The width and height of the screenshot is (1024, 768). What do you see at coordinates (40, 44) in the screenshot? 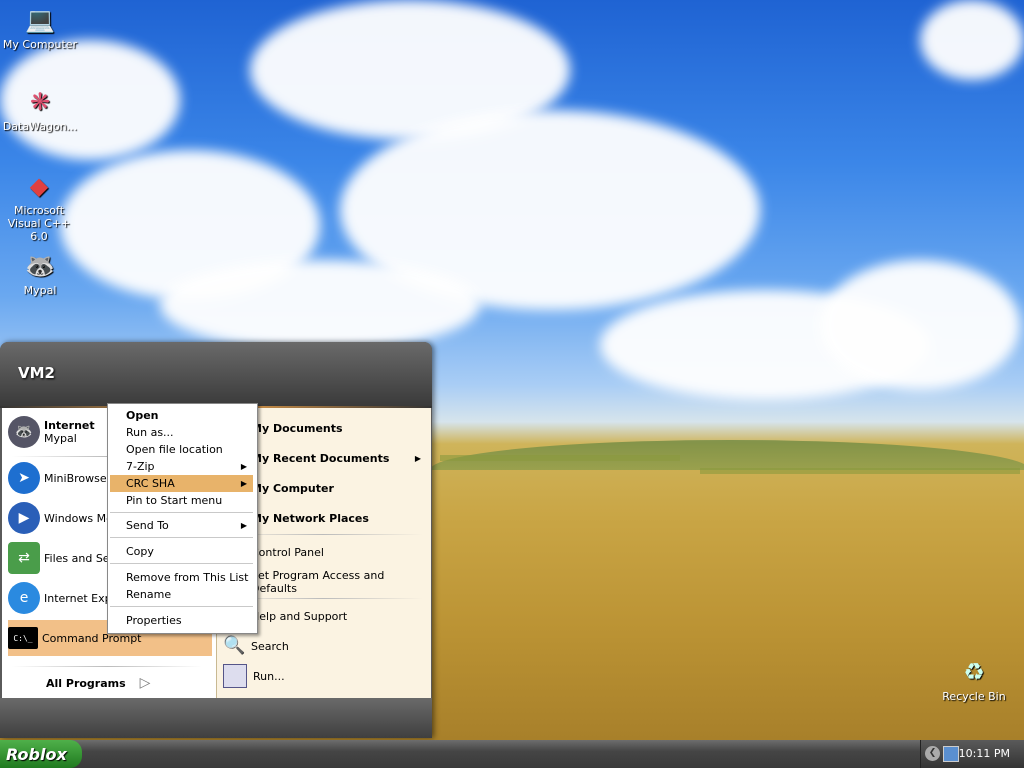
I see `desktop-icon-label: My Computer` at bounding box center [40, 44].